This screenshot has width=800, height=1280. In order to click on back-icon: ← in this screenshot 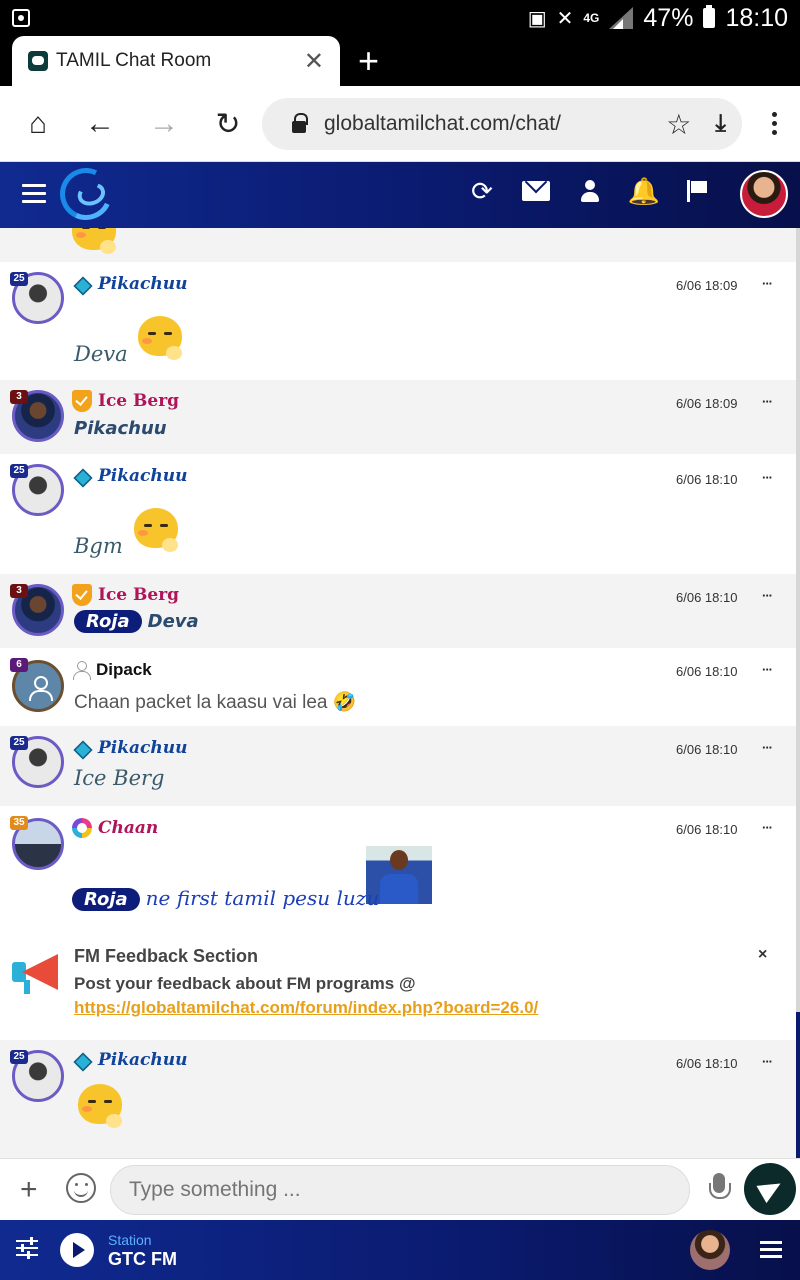, I will do `click(100, 124)`.